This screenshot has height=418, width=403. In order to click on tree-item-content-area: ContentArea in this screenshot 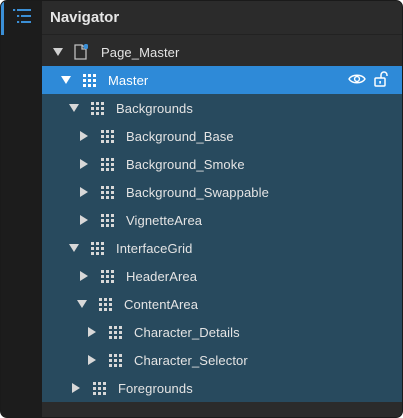, I will do `click(222, 304)`.